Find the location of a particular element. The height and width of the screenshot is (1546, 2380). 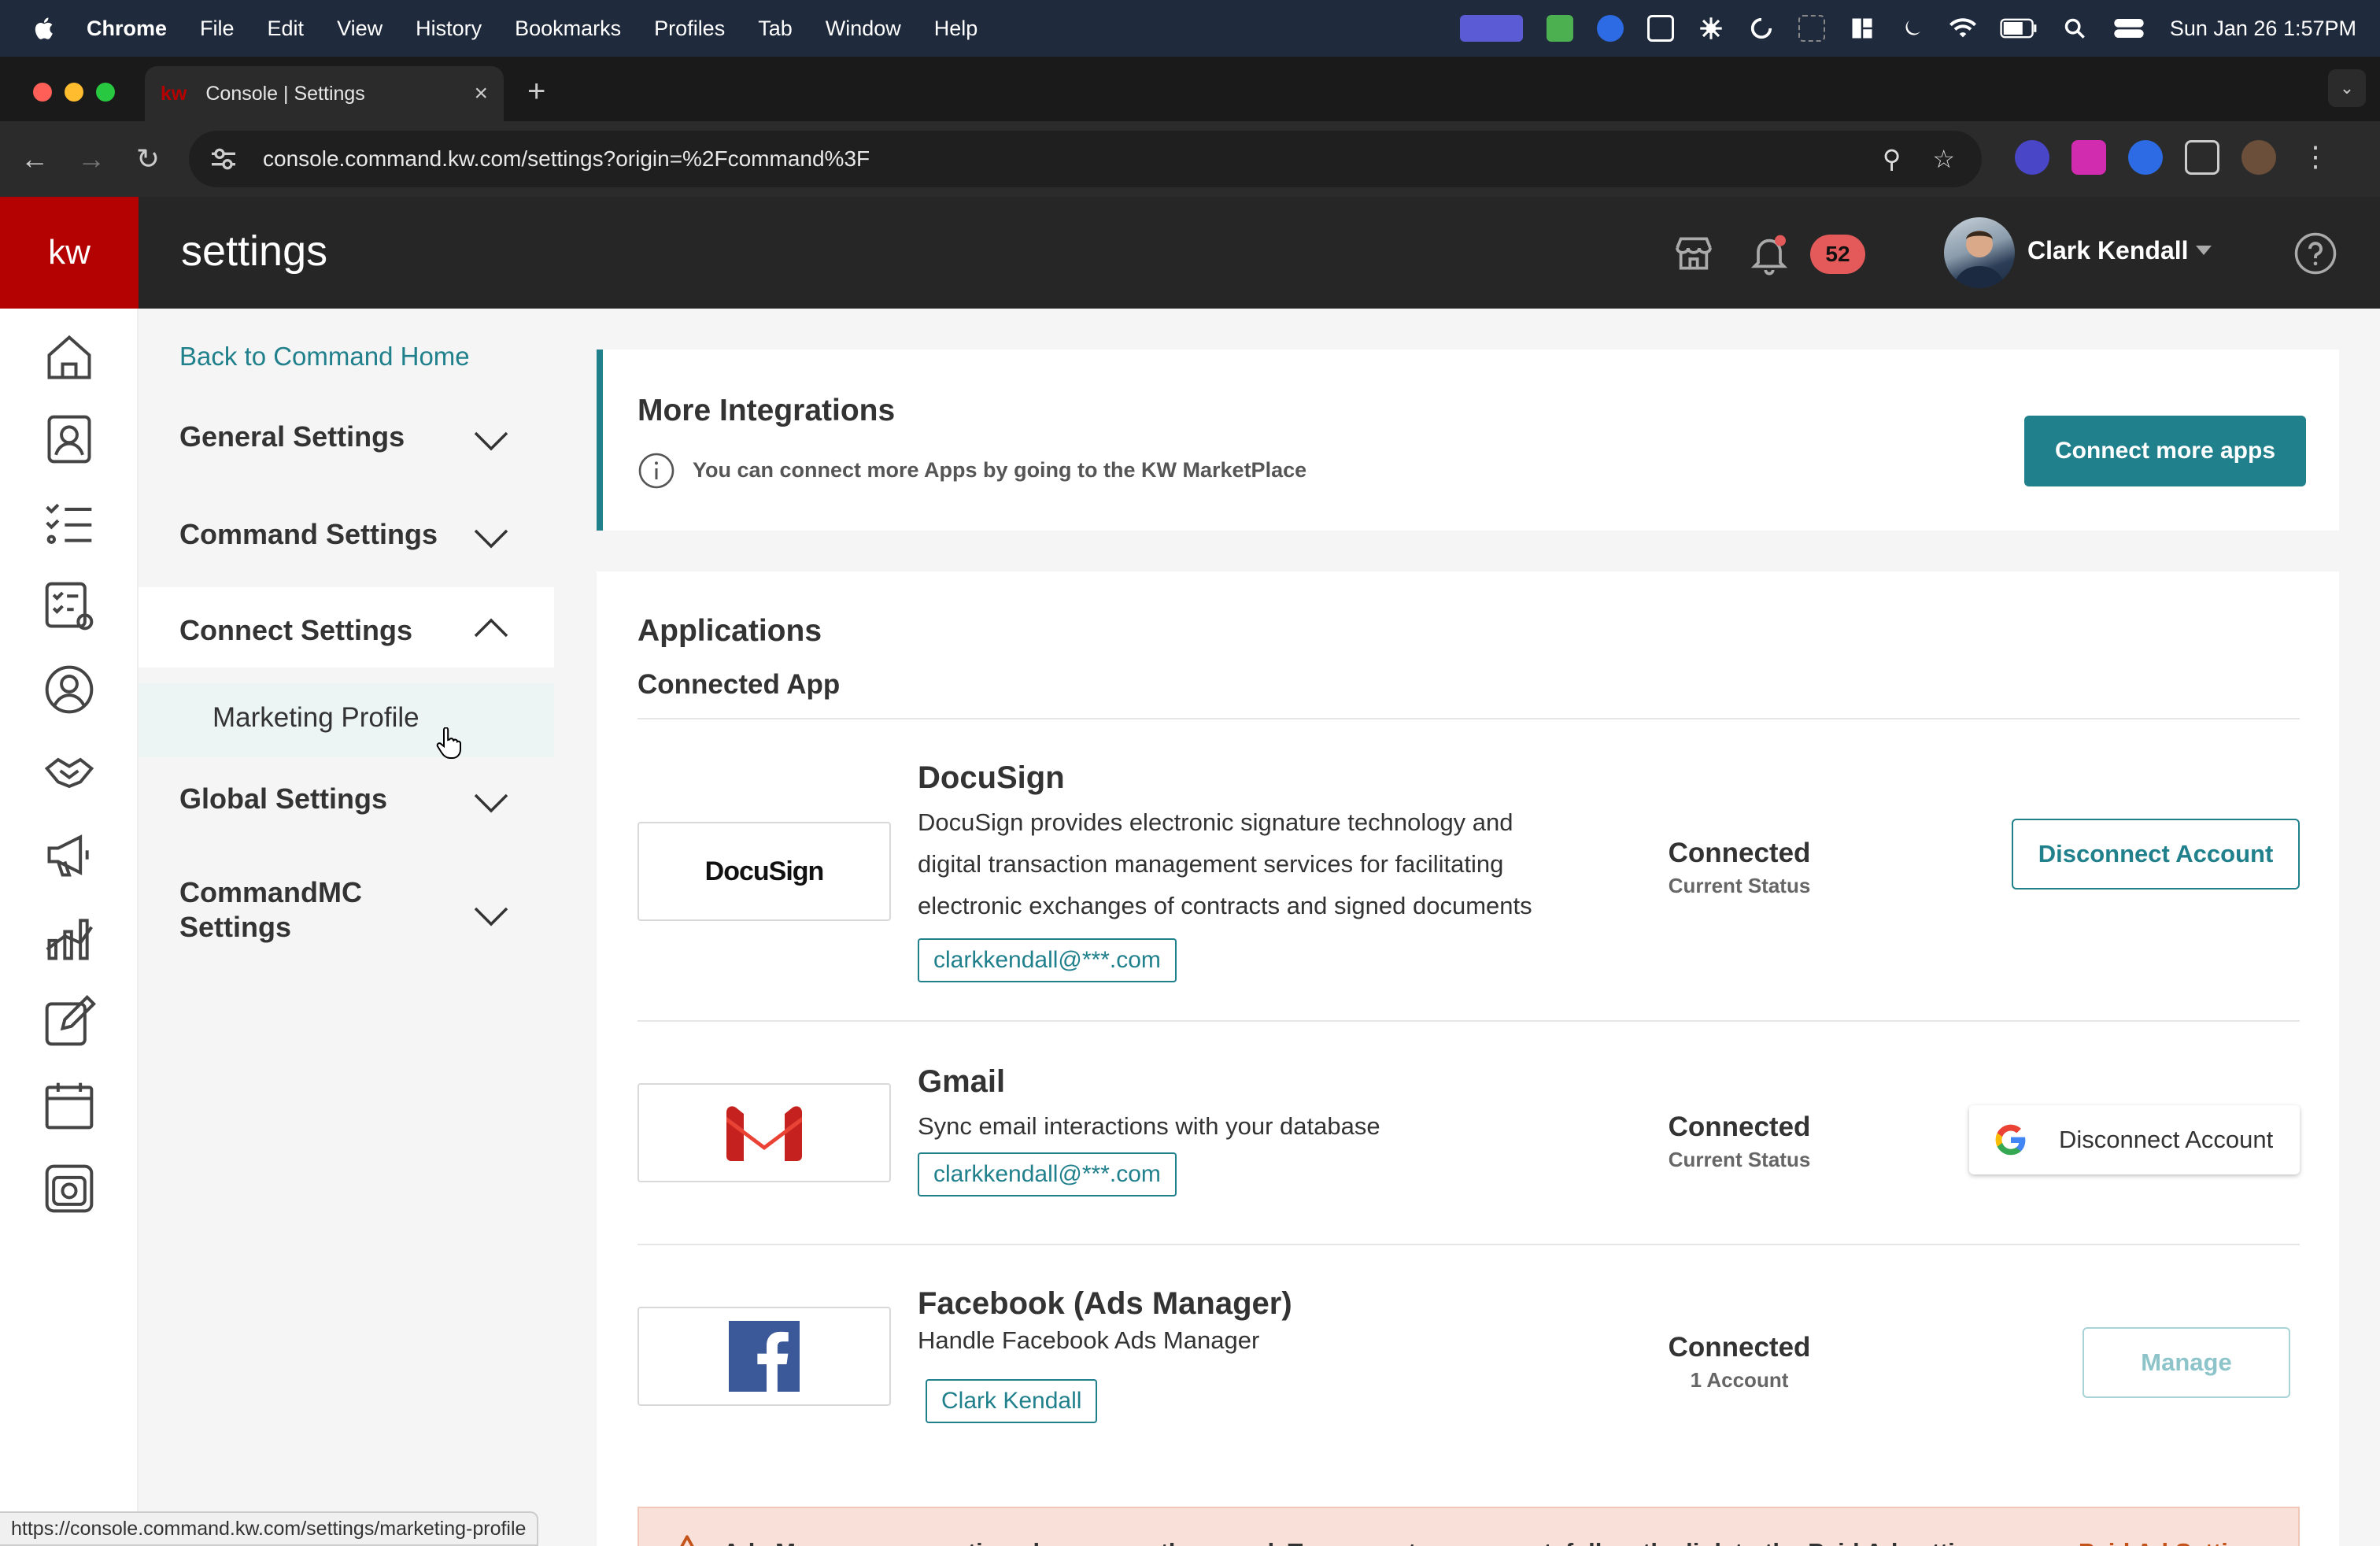

user-name: Clark Kendall is located at coordinates (2108, 250).